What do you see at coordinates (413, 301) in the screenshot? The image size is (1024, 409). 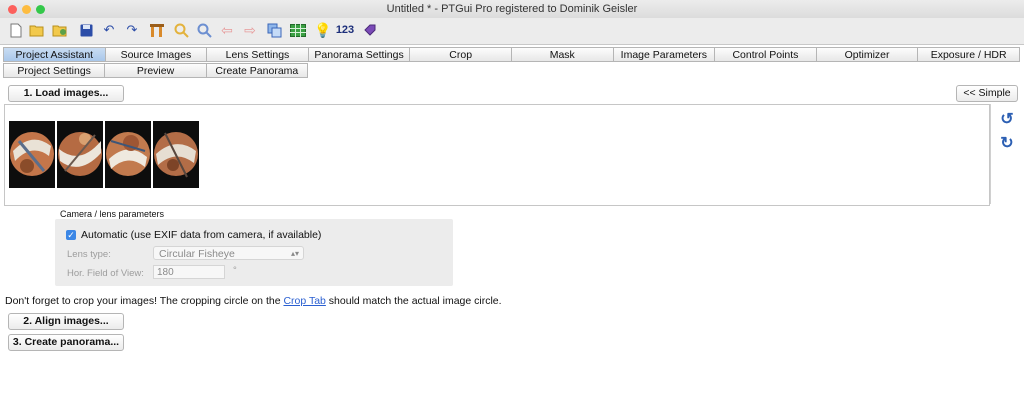 I see `crop-note-text-end: should match the actual image circle.` at bounding box center [413, 301].